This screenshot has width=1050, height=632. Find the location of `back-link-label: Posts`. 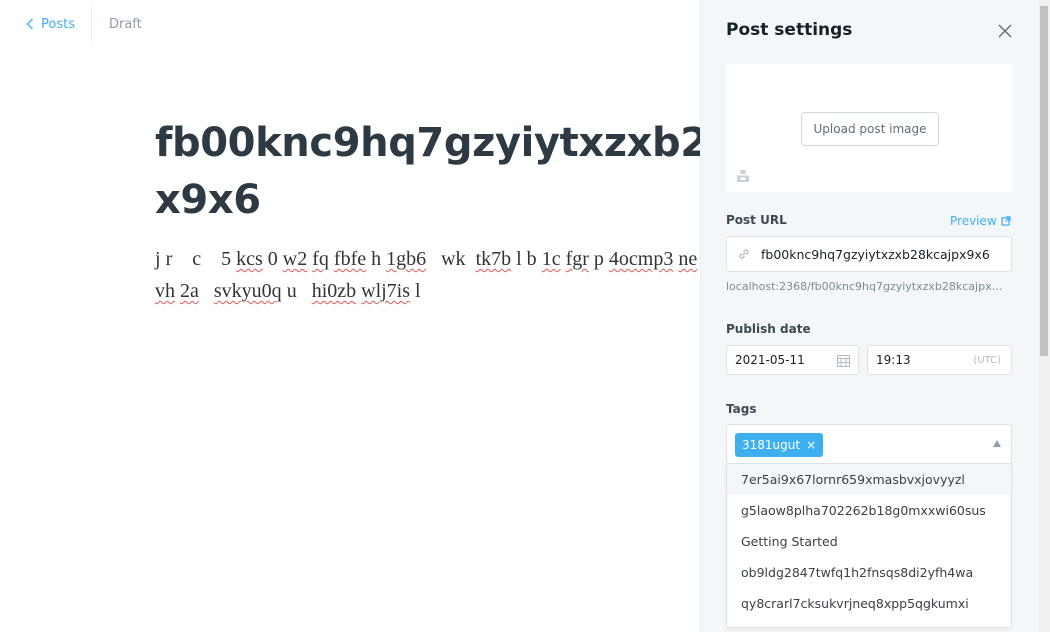

back-link-label: Posts is located at coordinates (58, 24).